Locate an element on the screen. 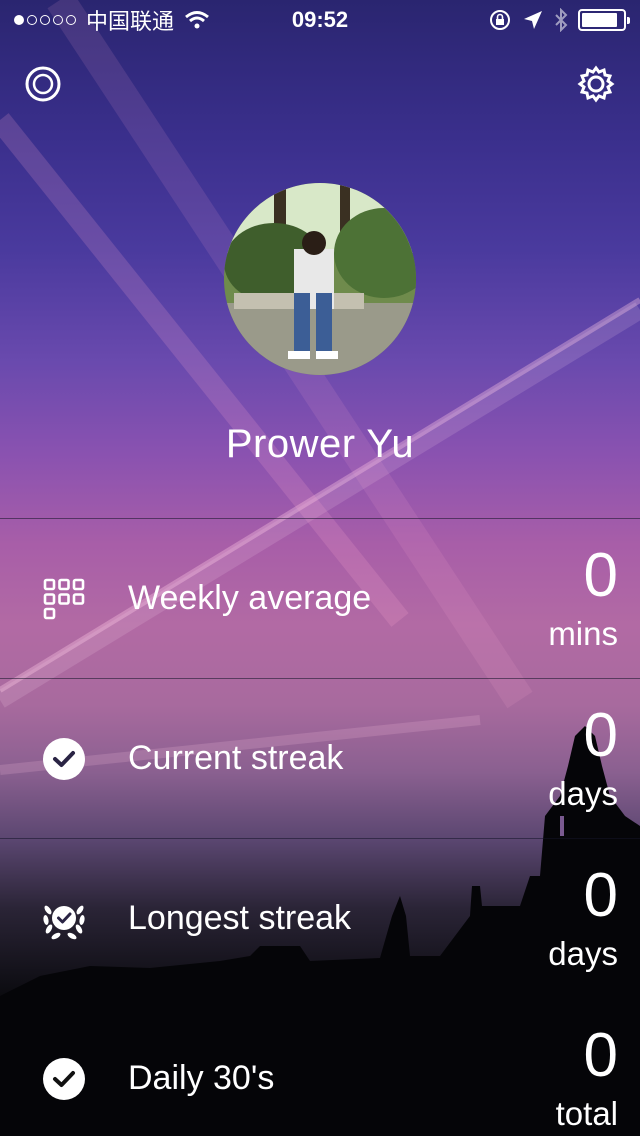 The height and width of the screenshot is (1136, 640). stat-label: Longest streak is located at coordinates (240, 918).